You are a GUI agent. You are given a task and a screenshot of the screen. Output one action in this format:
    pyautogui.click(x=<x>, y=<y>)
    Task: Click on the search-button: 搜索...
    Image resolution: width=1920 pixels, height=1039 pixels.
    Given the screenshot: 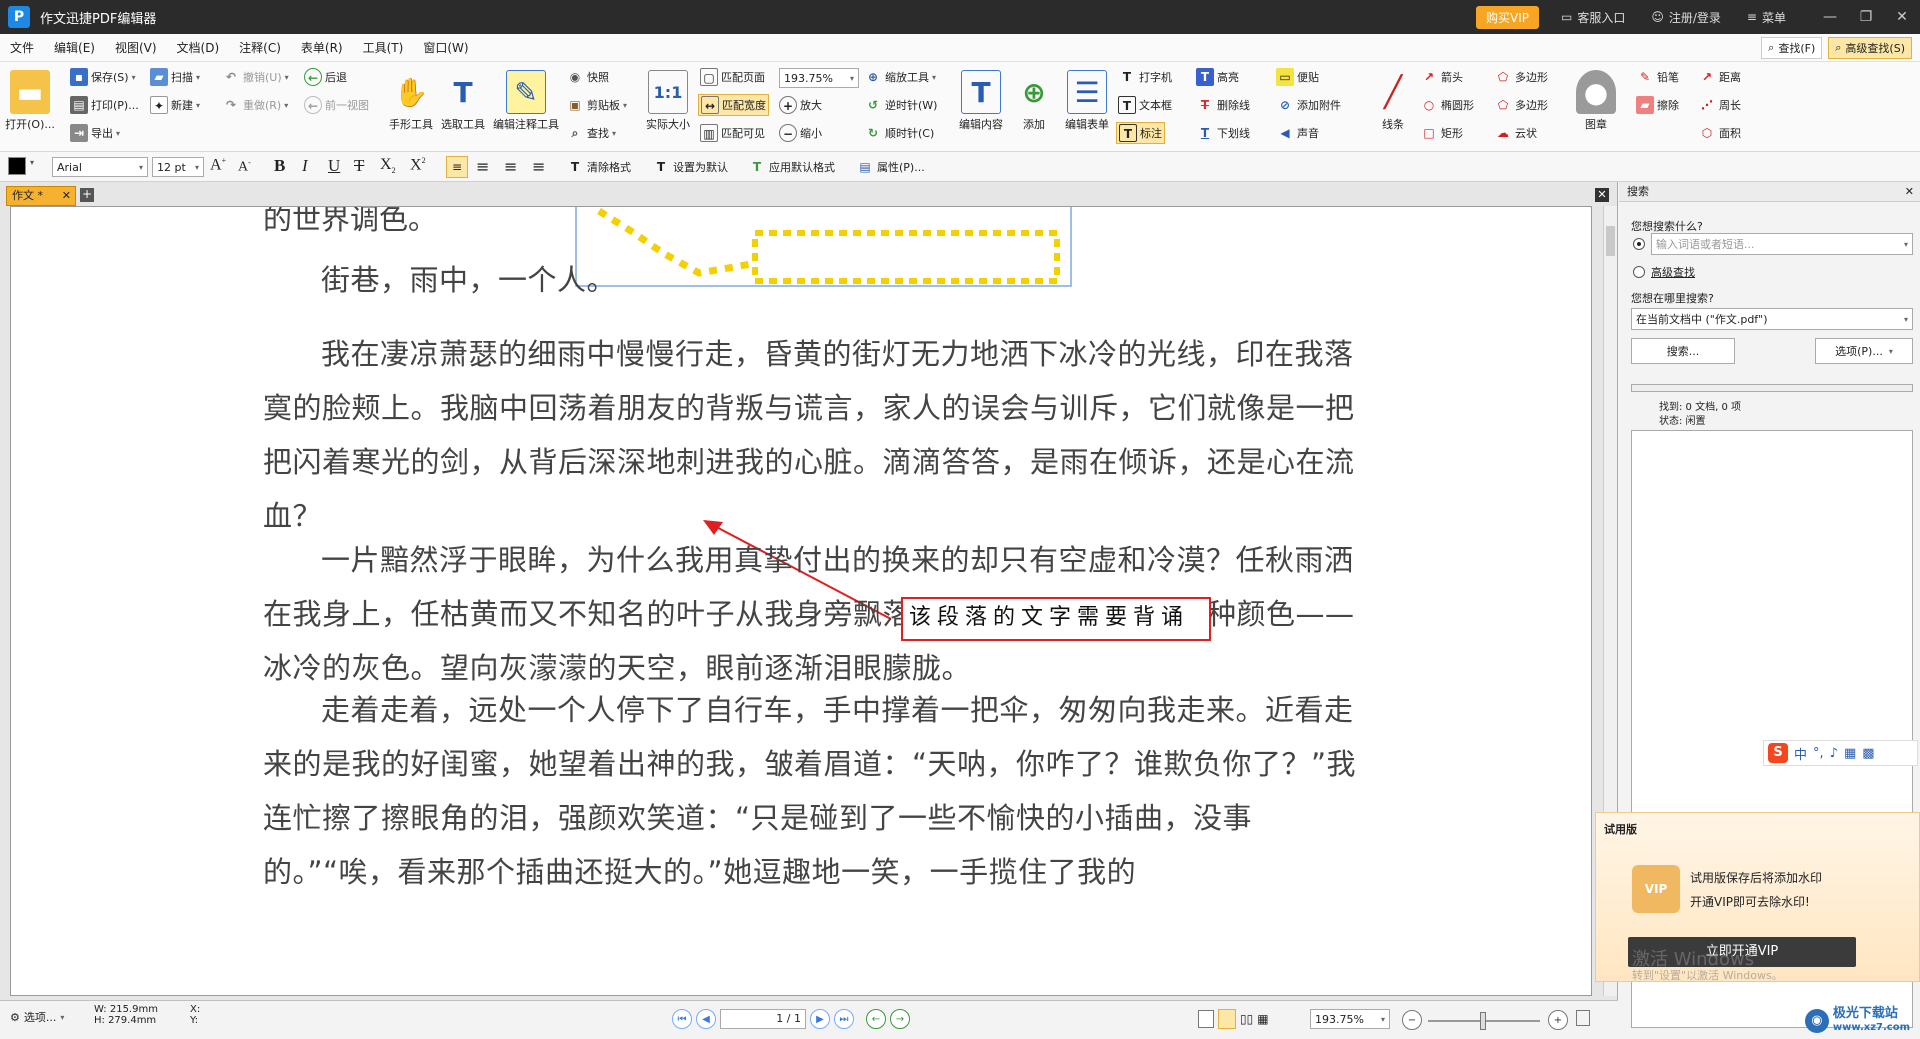 What is the action you would take?
    pyautogui.click(x=1683, y=351)
    